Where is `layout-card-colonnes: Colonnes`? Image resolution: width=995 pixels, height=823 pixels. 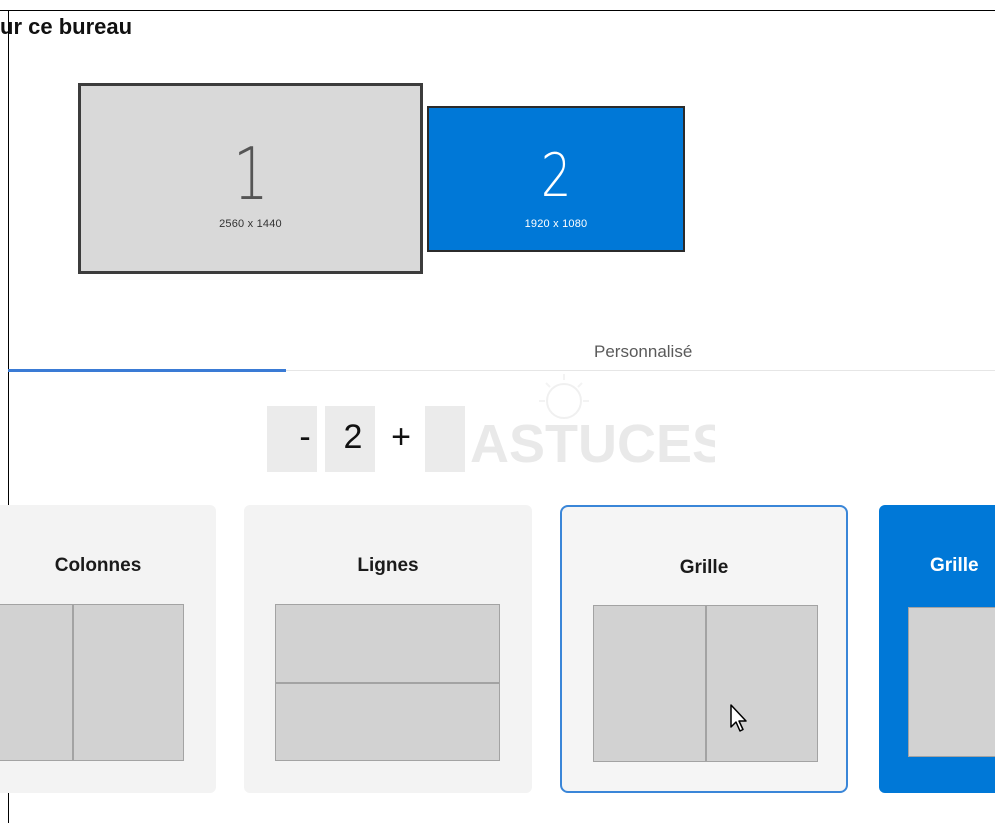
layout-card-colonnes: Colonnes is located at coordinates (108, 649).